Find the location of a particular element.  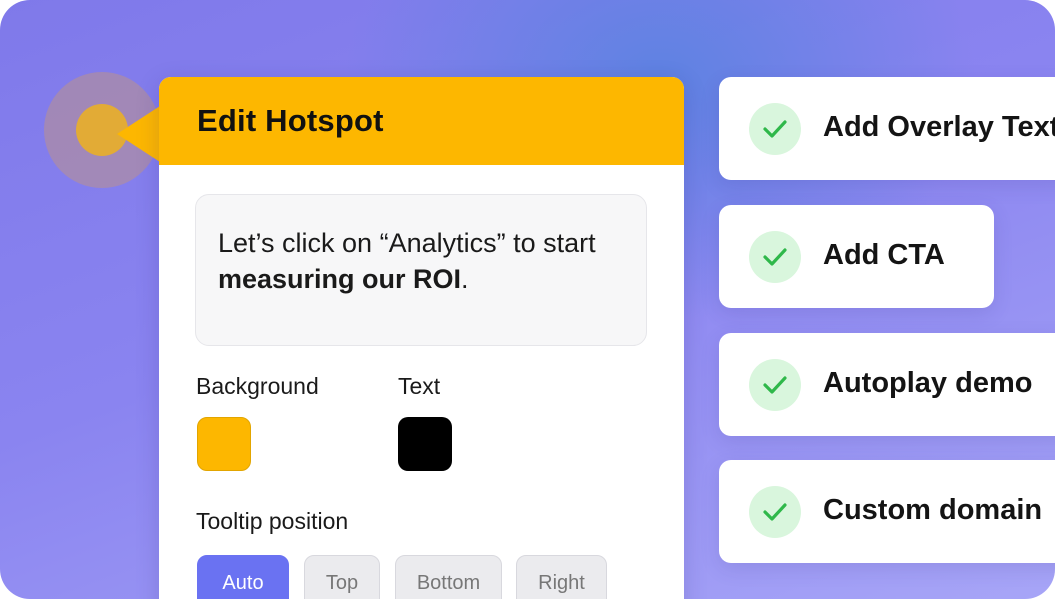

feature-card-cta: Add CTA is located at coordinates (856, 256).